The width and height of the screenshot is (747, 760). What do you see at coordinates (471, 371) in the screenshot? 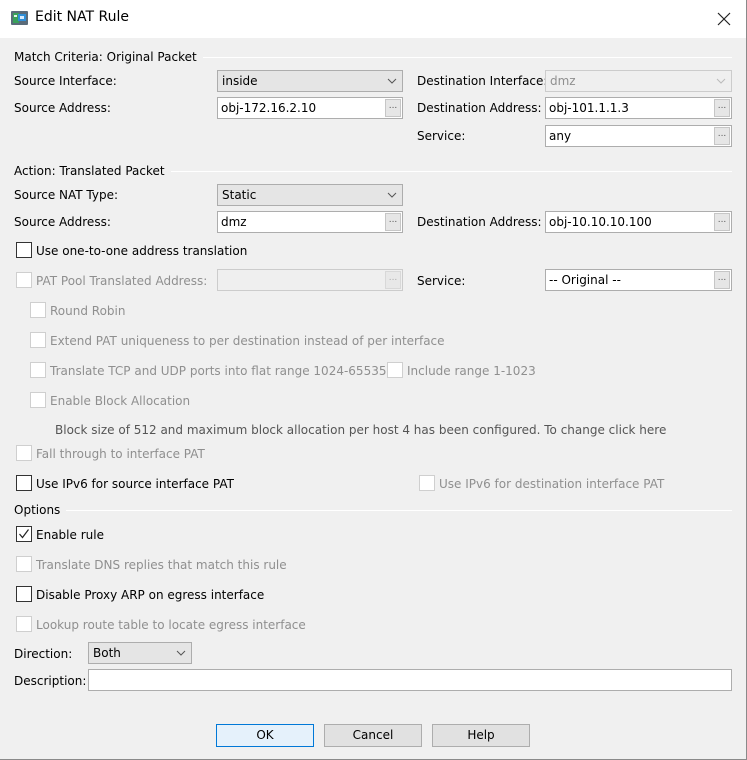
I see `include-range-label: Include range 1-1023` at bounding box center [471, 371].